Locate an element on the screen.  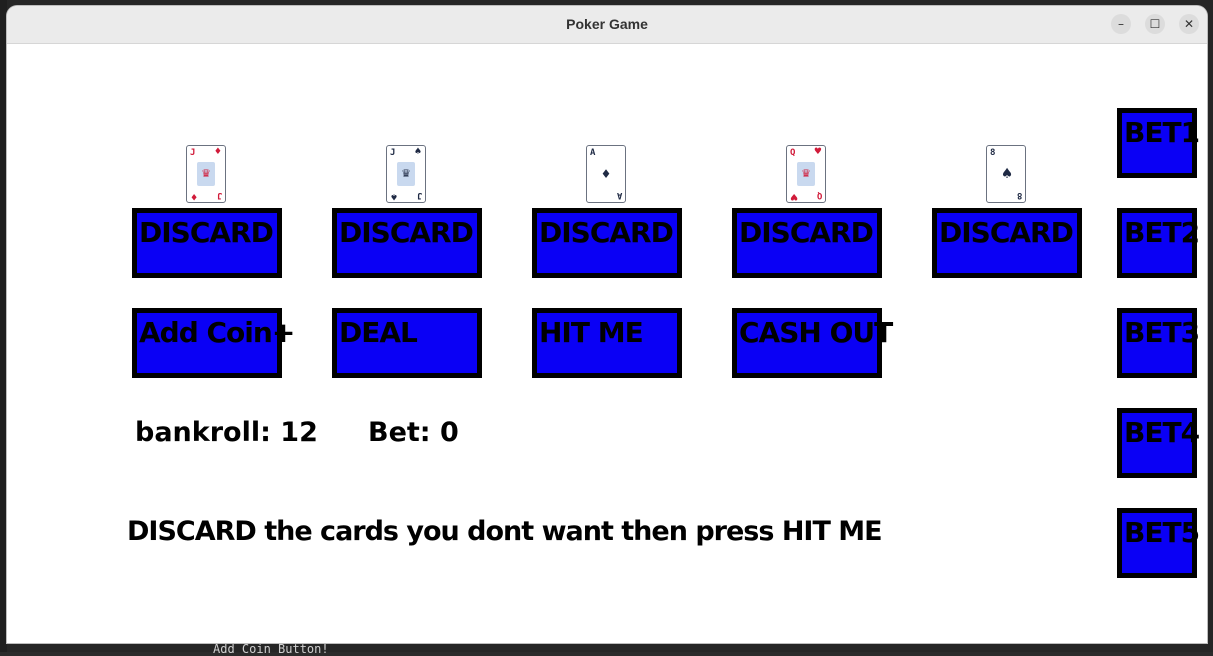
cash-out-label: CASH OUT is located at coordinates (816, 332).